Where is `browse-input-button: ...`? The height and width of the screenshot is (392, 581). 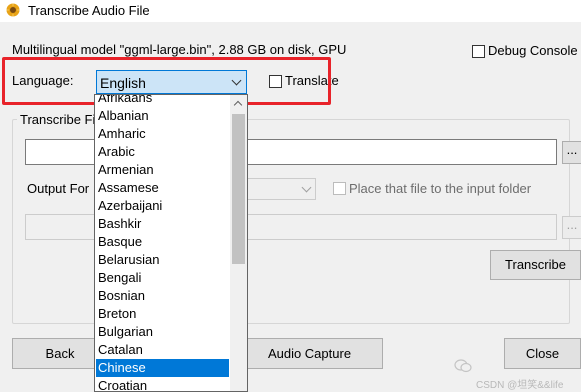 browse-input-button: ... is located at coordinates (571, 152).